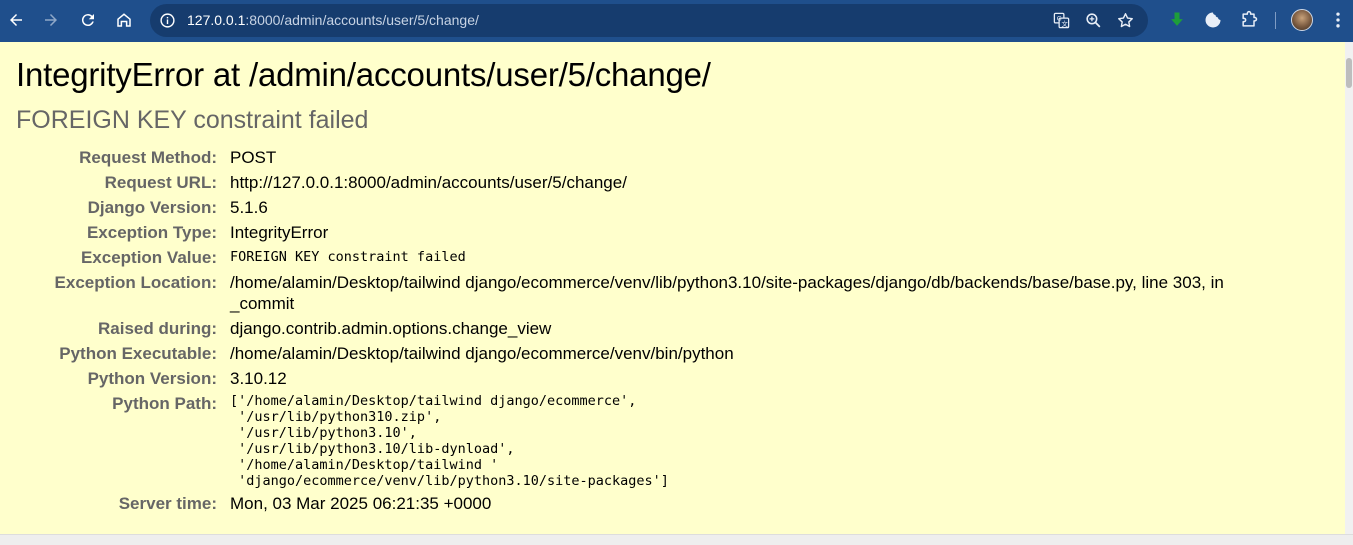 The width and height of the screenshot is (1353, 545). What do you see at coordinates (1065, 23) in the screenshot?
I see `svg-text: 文` at bounding box center [1065, 23].